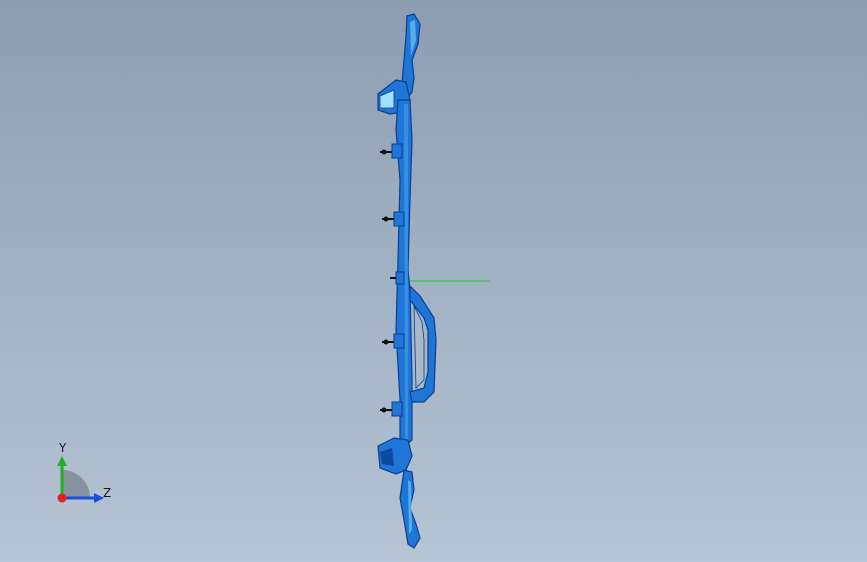  Describe the element at coordinates (63, 448) in the screenshot. I see `y-axis-label: Y` at that location.